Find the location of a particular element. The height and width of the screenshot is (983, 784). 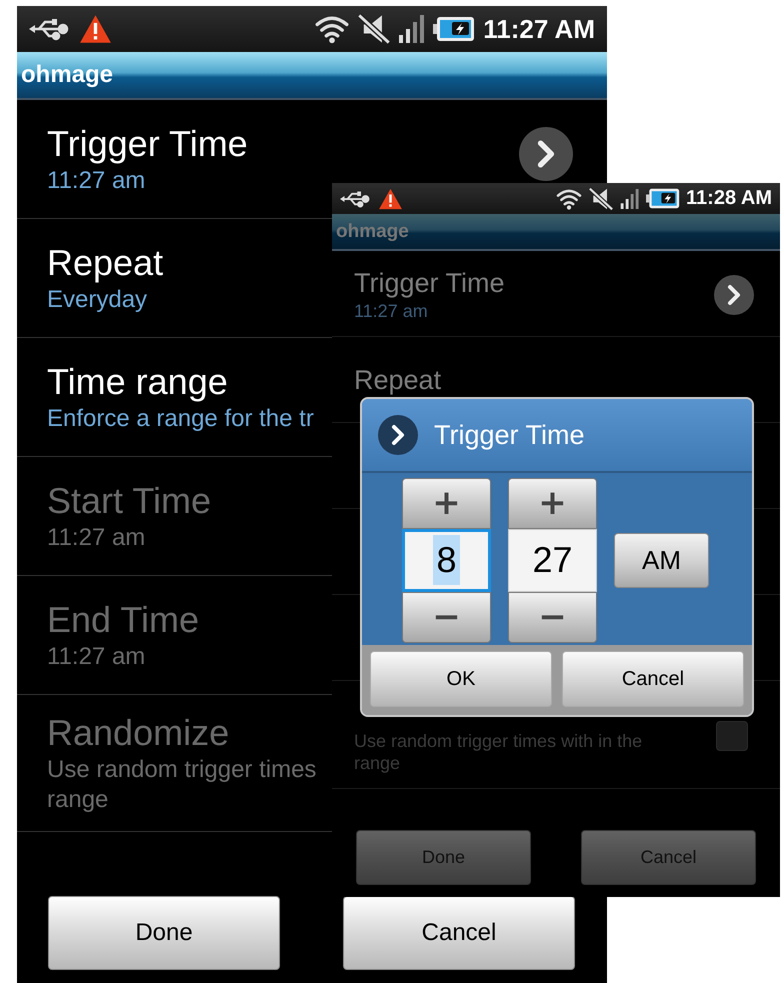

footer-button: Done is located at coordinates (164, 933).